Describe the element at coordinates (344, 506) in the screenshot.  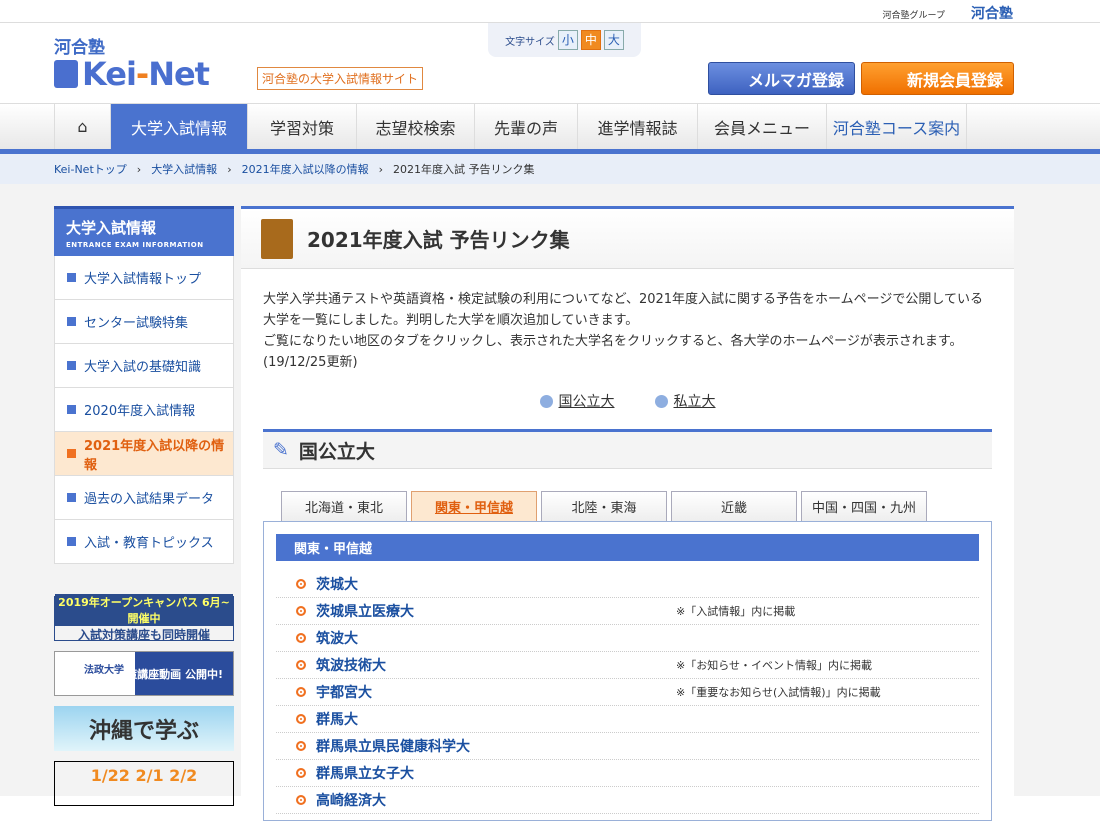
I see `tab-hokkaido-tohoku: 北海道・東北` at that location.